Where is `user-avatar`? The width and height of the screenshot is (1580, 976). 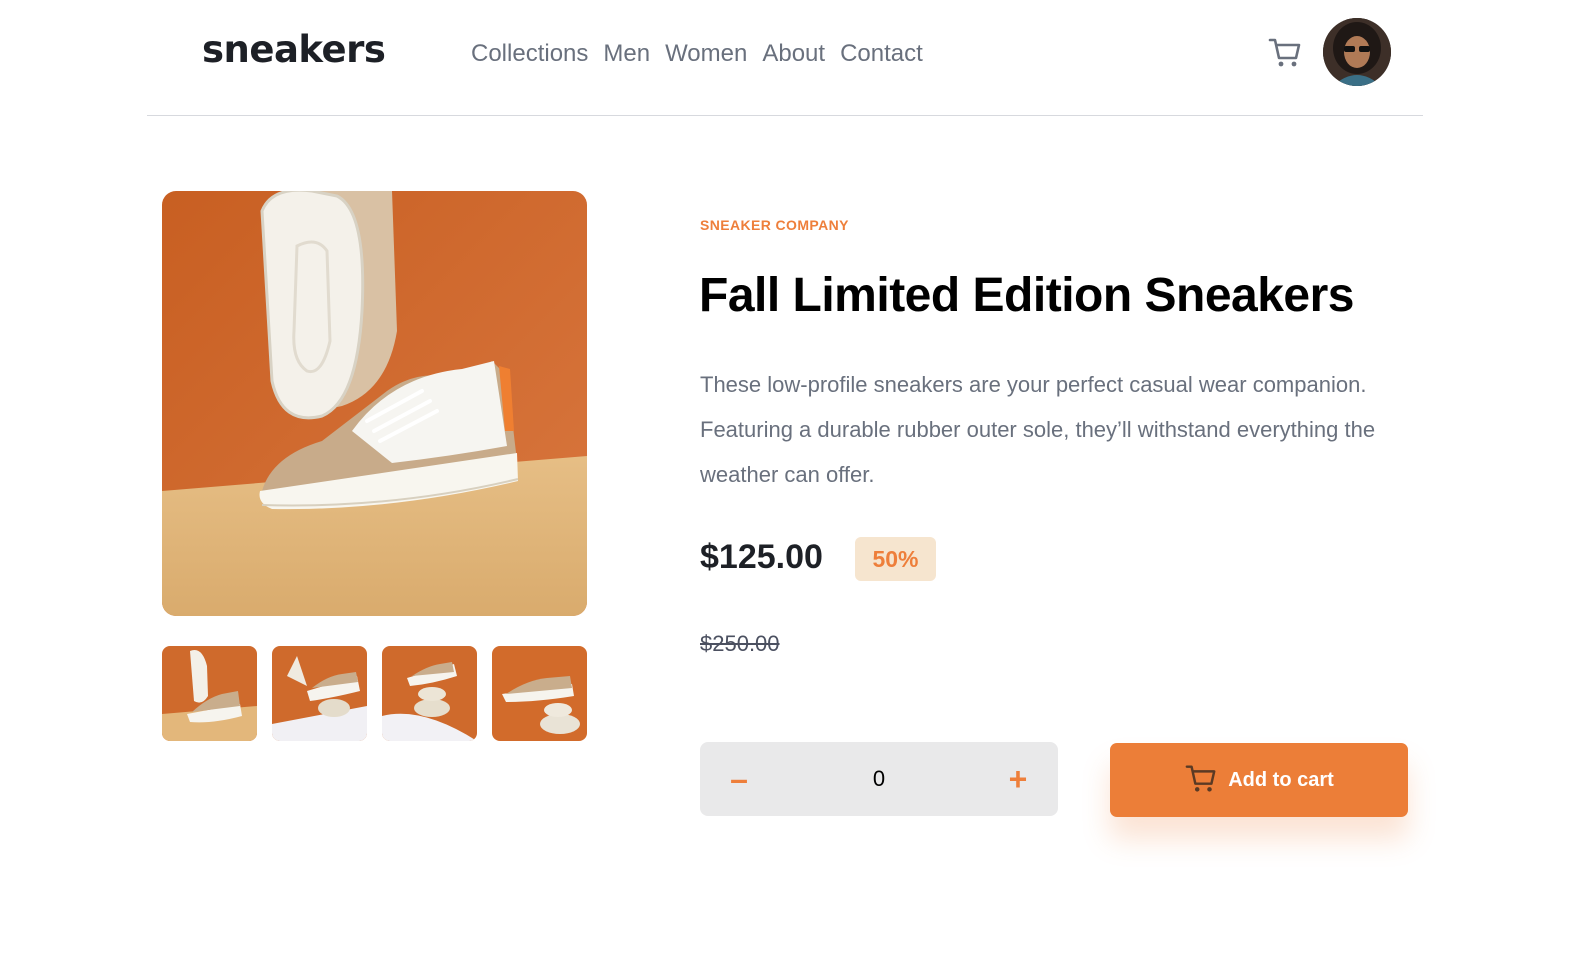 user-avatar is located at coordinates (1357, 52).